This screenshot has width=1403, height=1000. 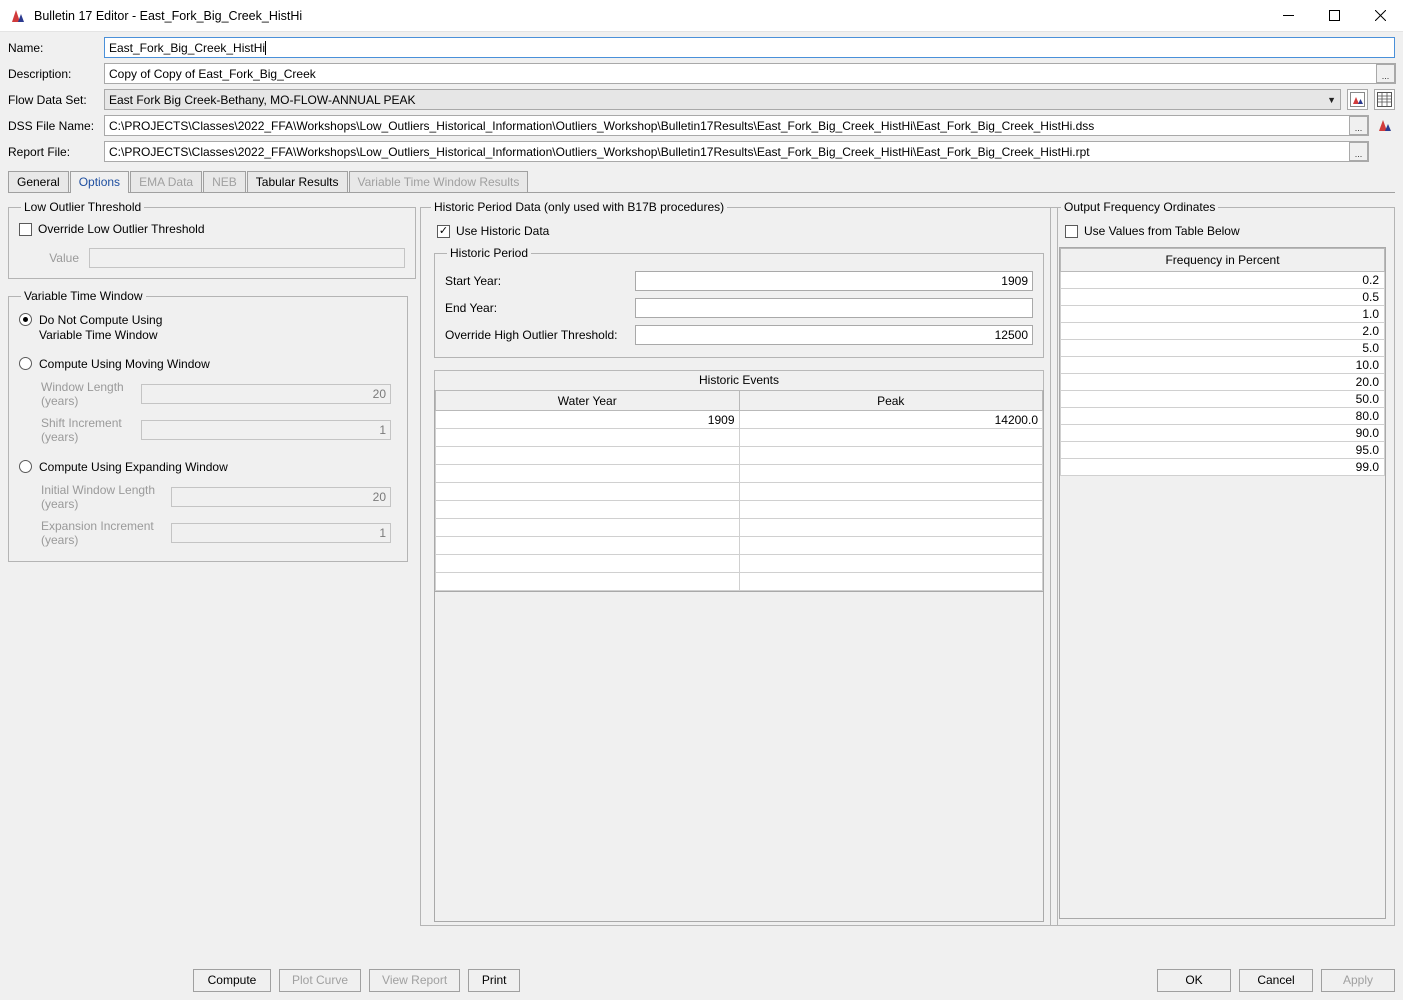 I want to click on frequency-value: 95.0, so click(x=1222, y=450).